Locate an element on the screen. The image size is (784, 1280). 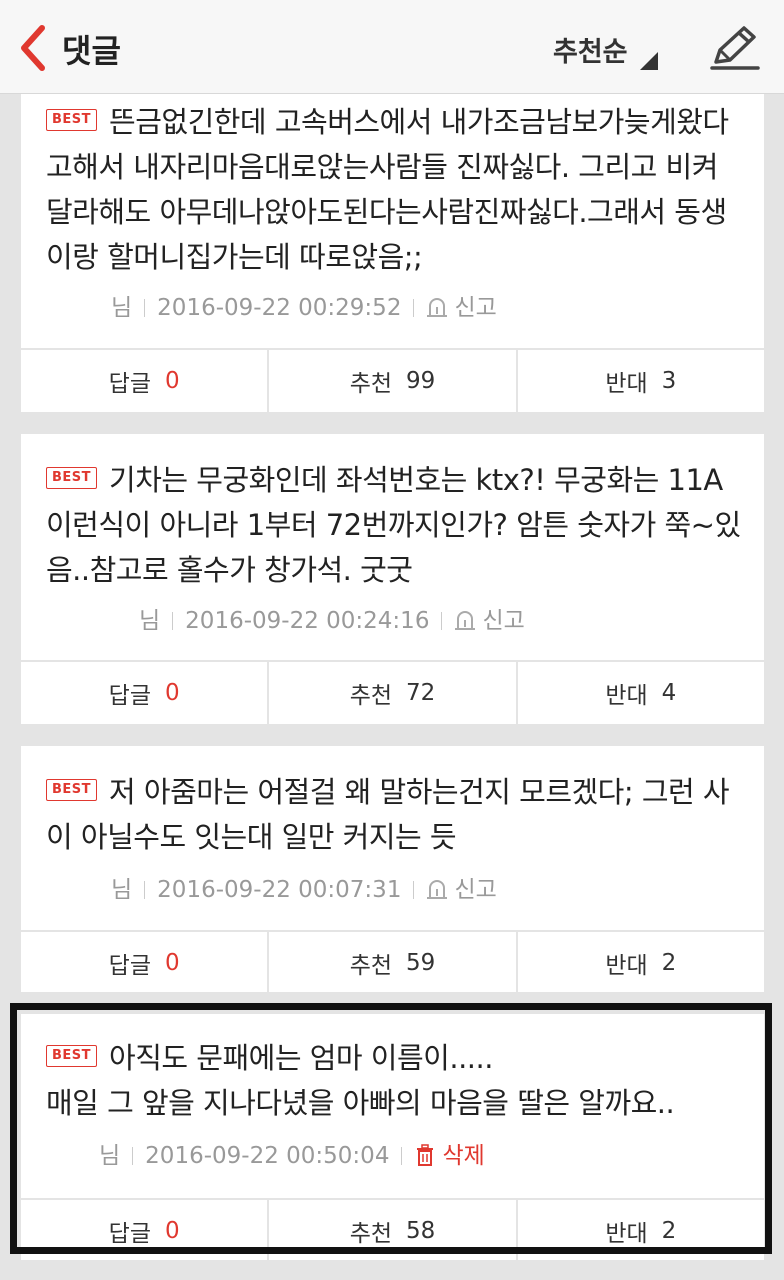
recommend-button: 추천 72 is located at coordinates (391, 693).